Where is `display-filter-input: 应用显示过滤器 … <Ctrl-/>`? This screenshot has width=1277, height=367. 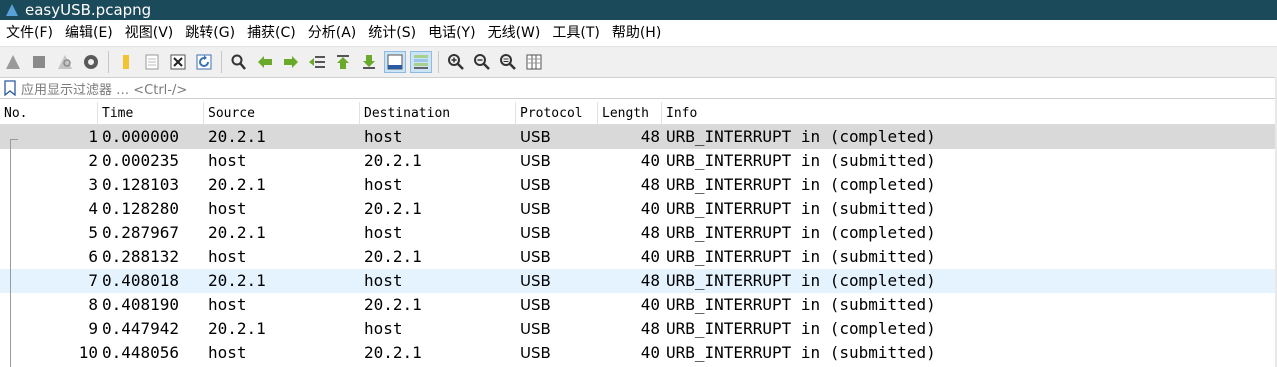
display-filter-input: 应用显示过滤器 … <Ctrl-/> is located at coordinates (647, 88).